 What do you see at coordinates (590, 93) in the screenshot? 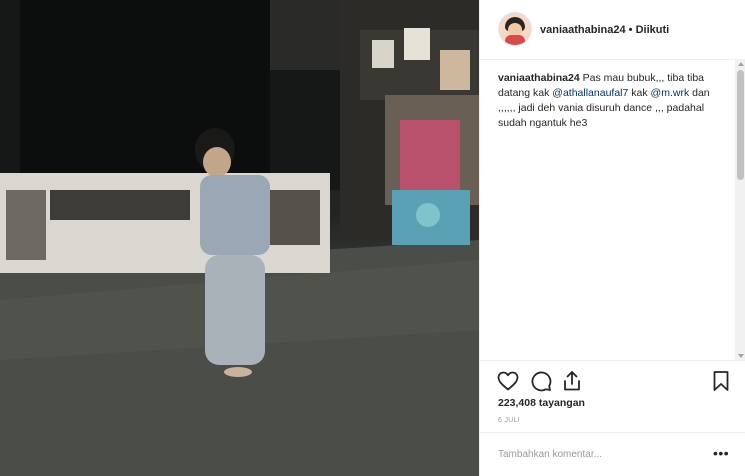
I see `mention-link: @athallanaufal7` at bounding box center [590, 93].